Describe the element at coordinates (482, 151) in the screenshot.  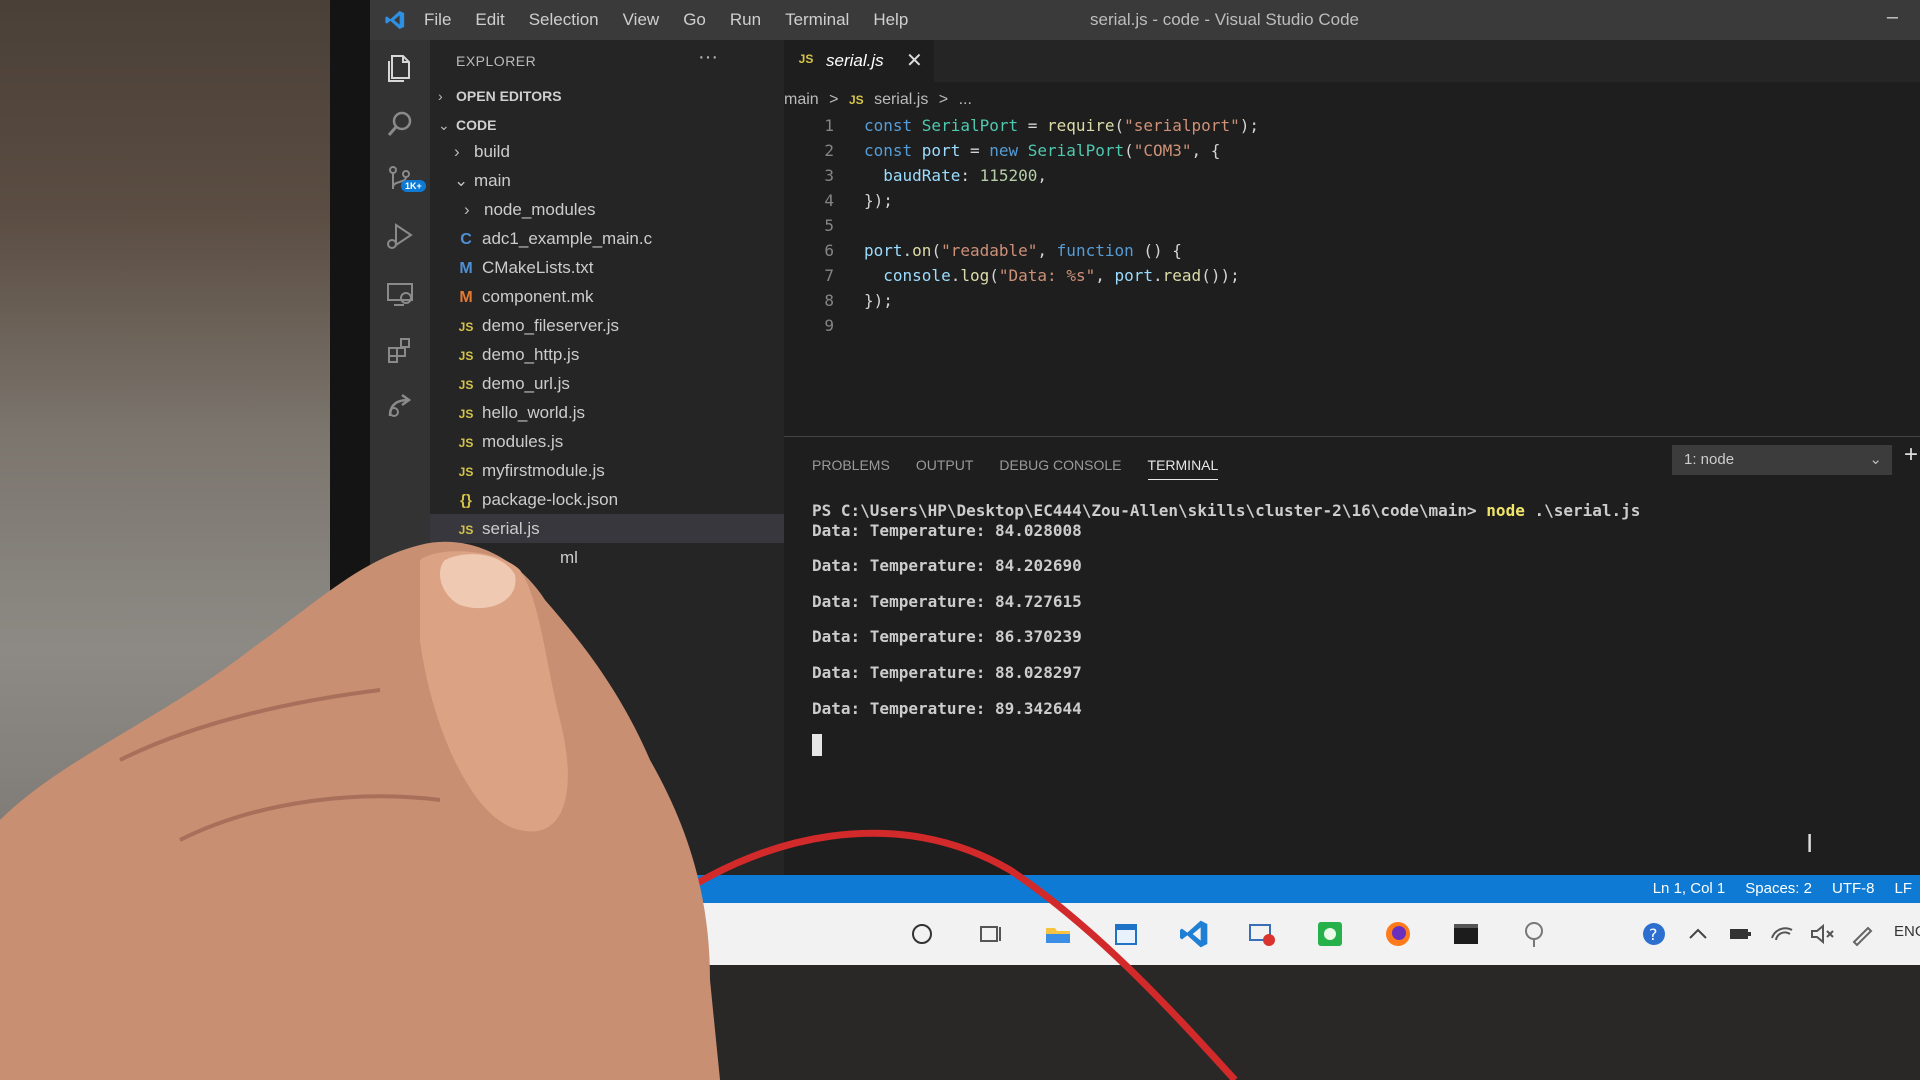
I see `tree-folder-build: › build` at that location.